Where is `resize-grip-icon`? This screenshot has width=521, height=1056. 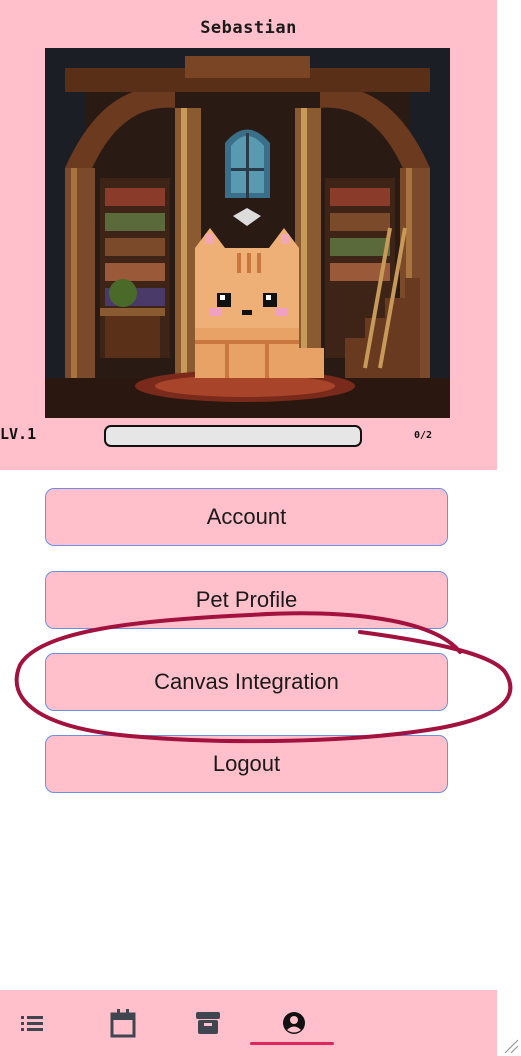
resize-grip-icon is located at coordinates (510, 1045).